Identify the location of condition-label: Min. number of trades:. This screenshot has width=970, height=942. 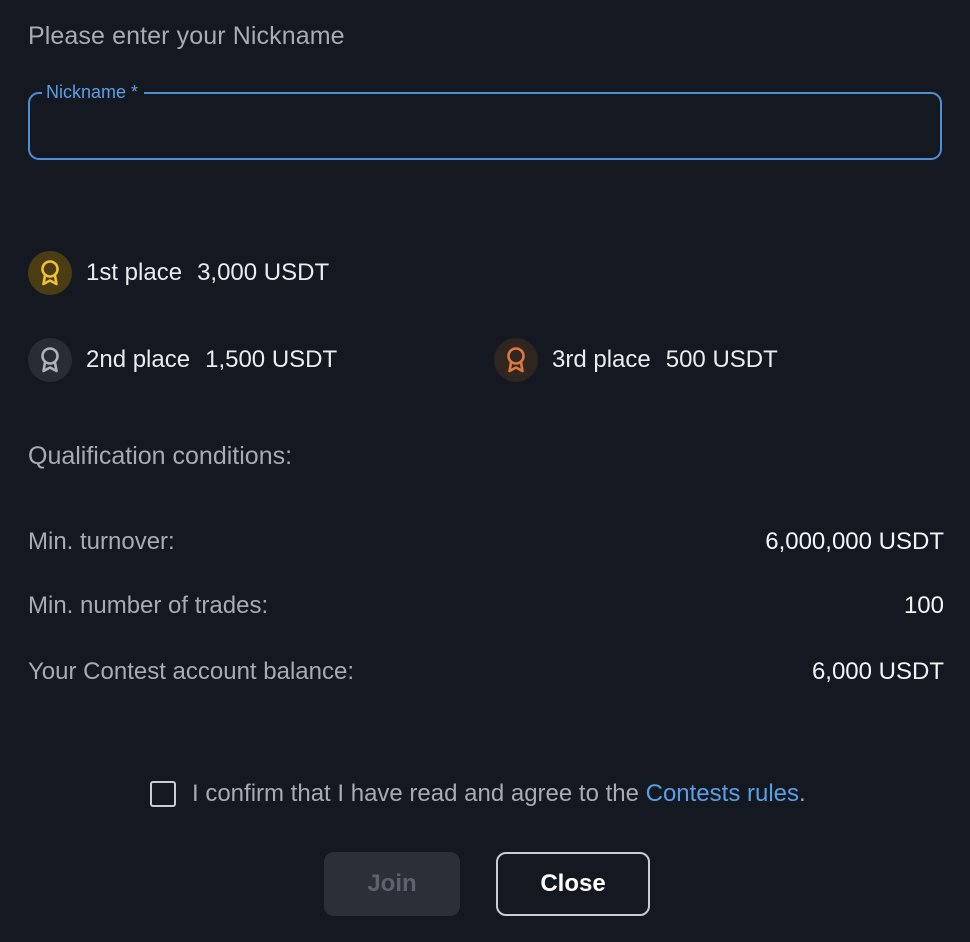
(148, 605).